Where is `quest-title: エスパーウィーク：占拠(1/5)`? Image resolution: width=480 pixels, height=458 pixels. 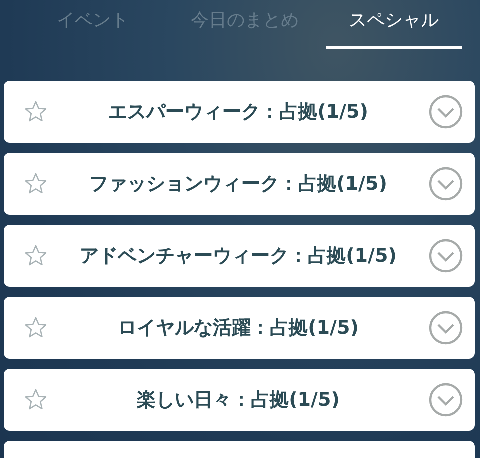 quest-title: エスパーウィーク：占拠(1/5) is located at coordinates (239, 112).